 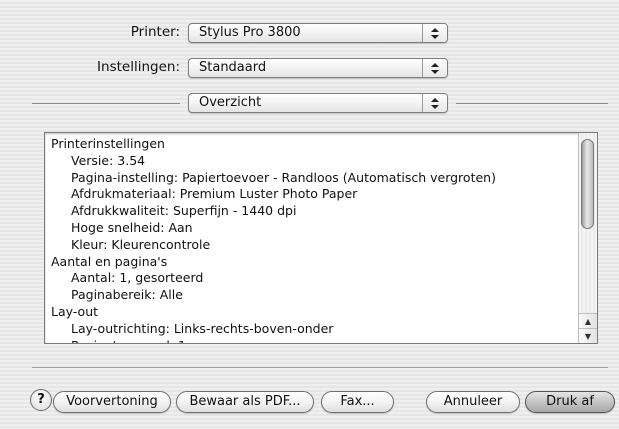 What do you see at coordinates (75, 311) in the screenshot?
I see `summary-line: Lay-out` at bounding box center [75, 311].